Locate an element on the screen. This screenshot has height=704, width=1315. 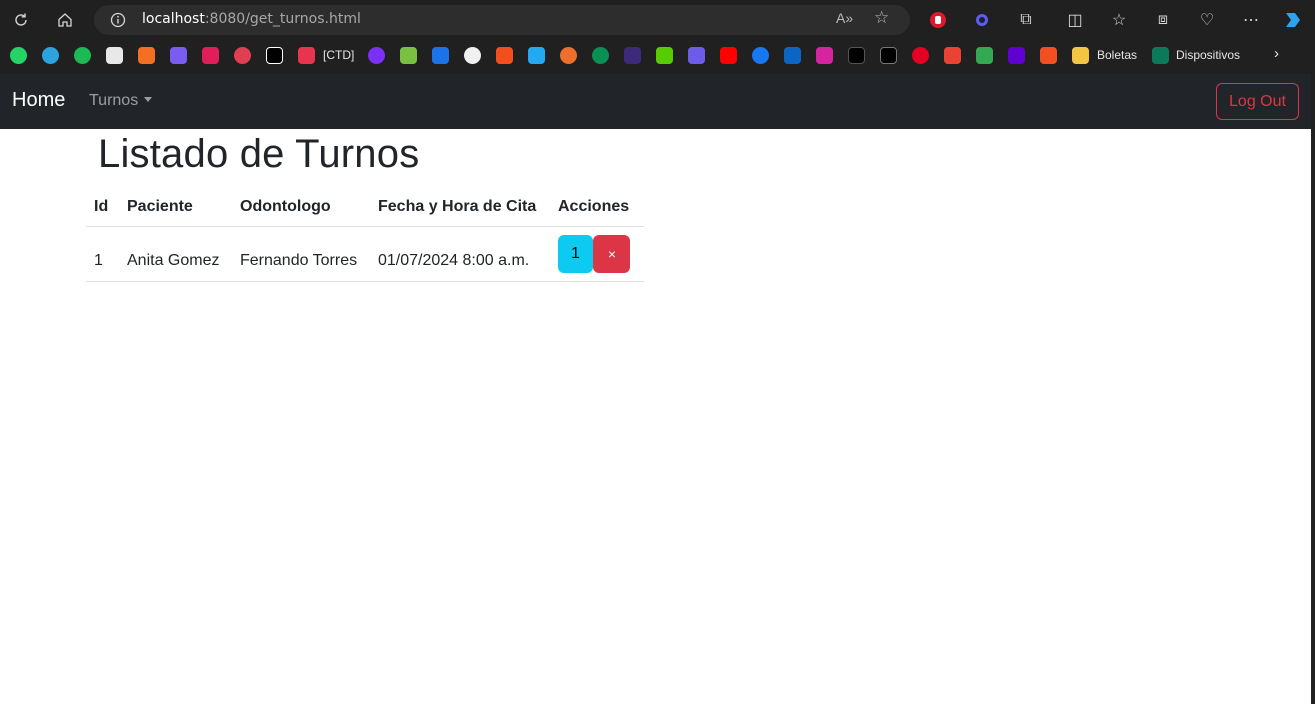
chevron-right-icon: › is located at coordinates (1276, 53).